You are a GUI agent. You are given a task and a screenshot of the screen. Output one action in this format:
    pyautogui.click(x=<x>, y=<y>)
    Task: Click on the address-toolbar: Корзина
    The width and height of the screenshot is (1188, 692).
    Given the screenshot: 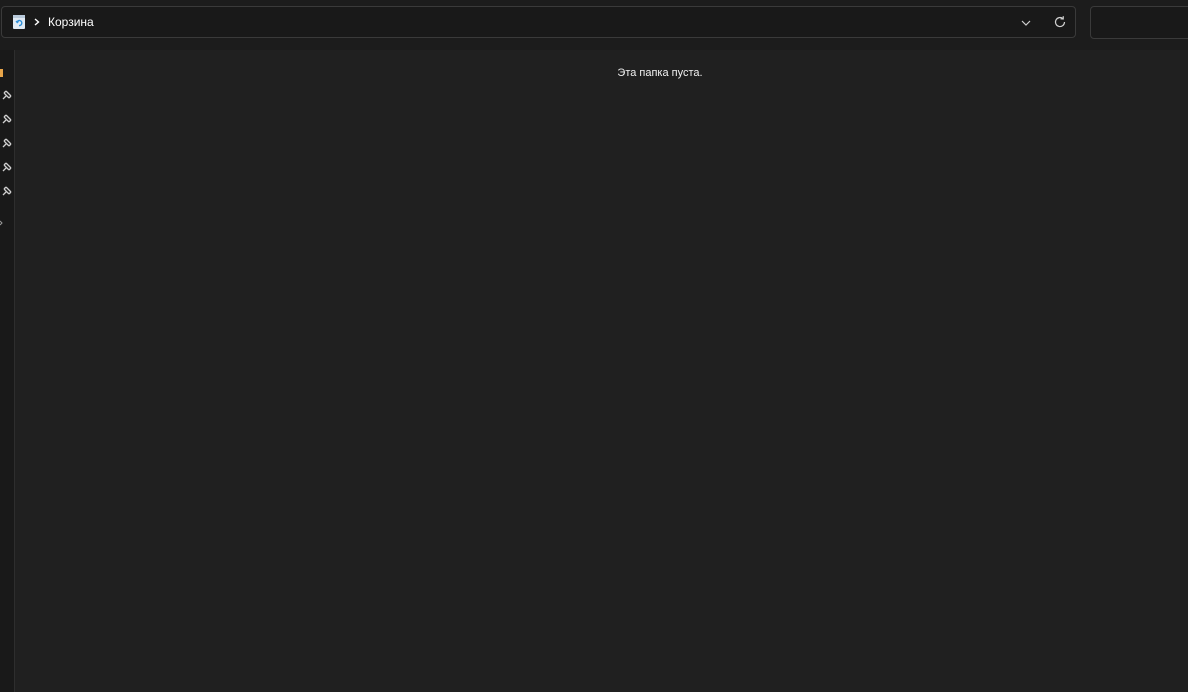 What is the action you would take?
    pyautogui.click(x=594, y=25)
    